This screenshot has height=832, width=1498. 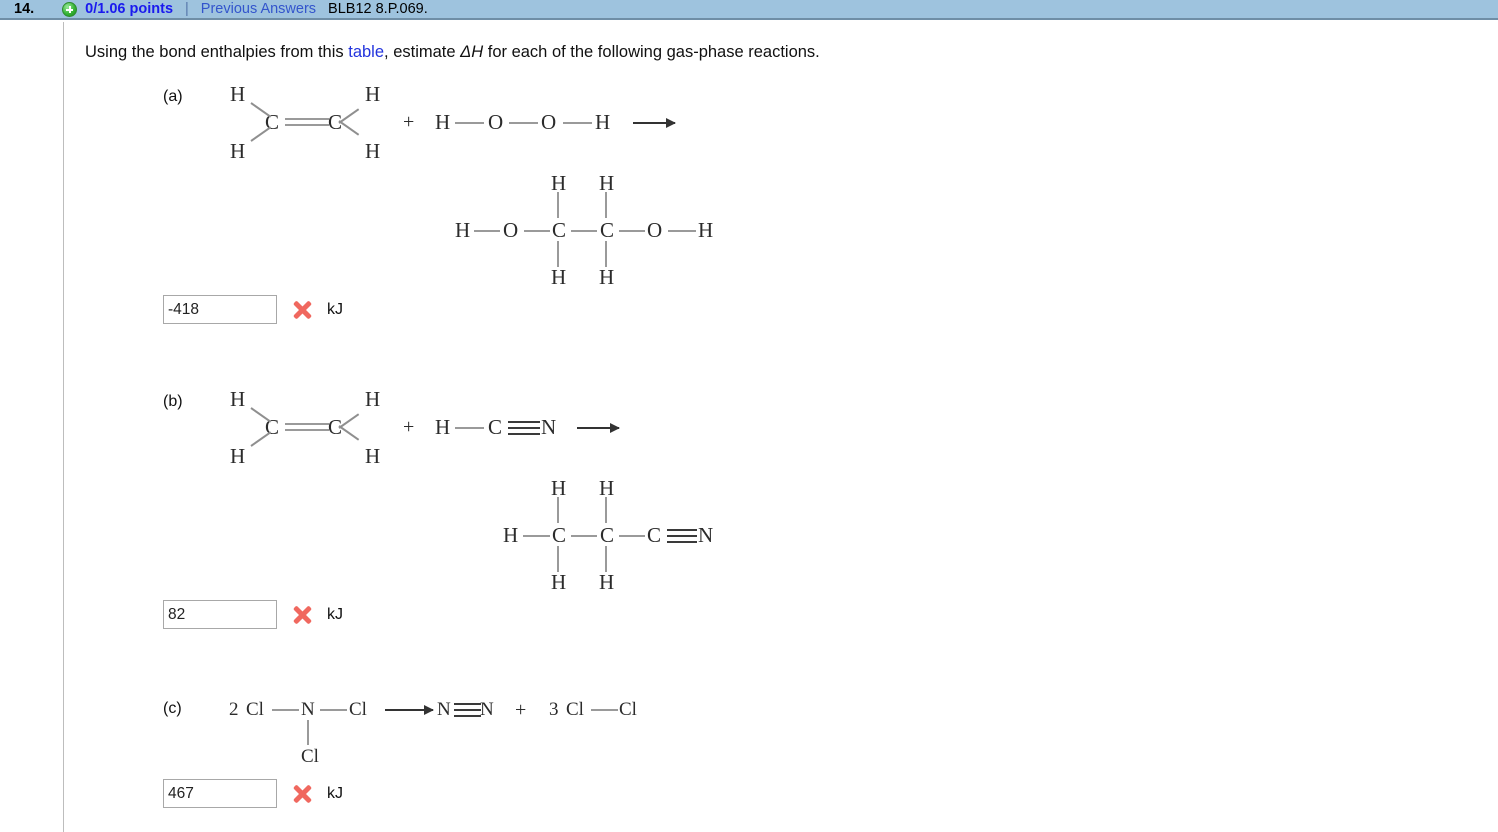 What do you see at coordinates (172, 708) in the screenshot?
I see `part-c-label: (c)` at bounding box center [172, 708].